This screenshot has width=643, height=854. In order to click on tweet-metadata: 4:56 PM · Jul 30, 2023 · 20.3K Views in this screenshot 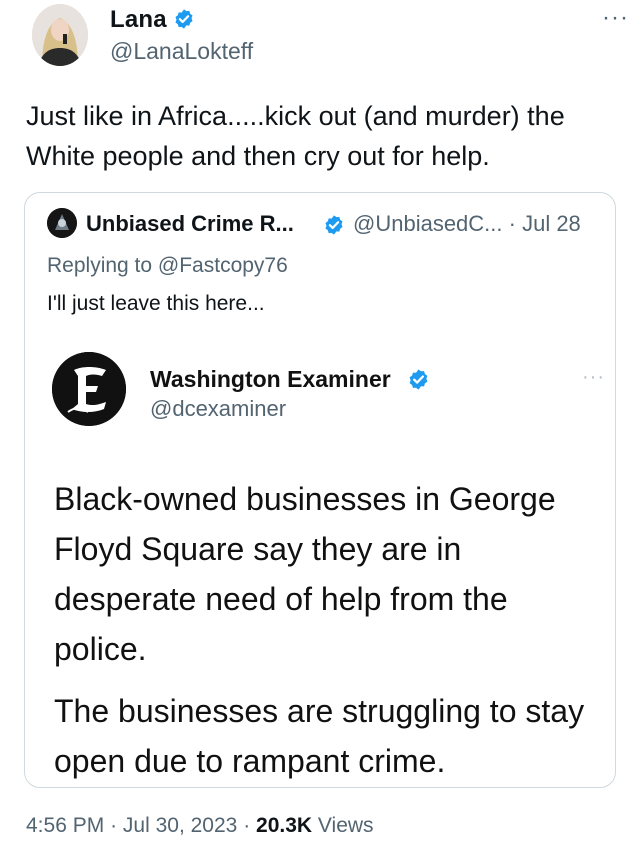, I will do `click(200, 826)`.